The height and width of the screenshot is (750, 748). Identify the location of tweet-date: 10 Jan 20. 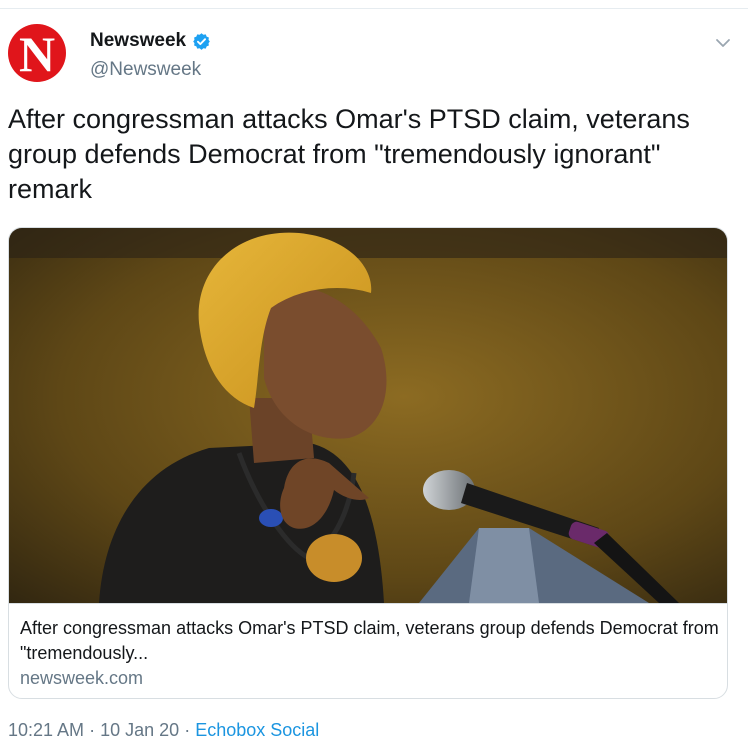
(139, 730).